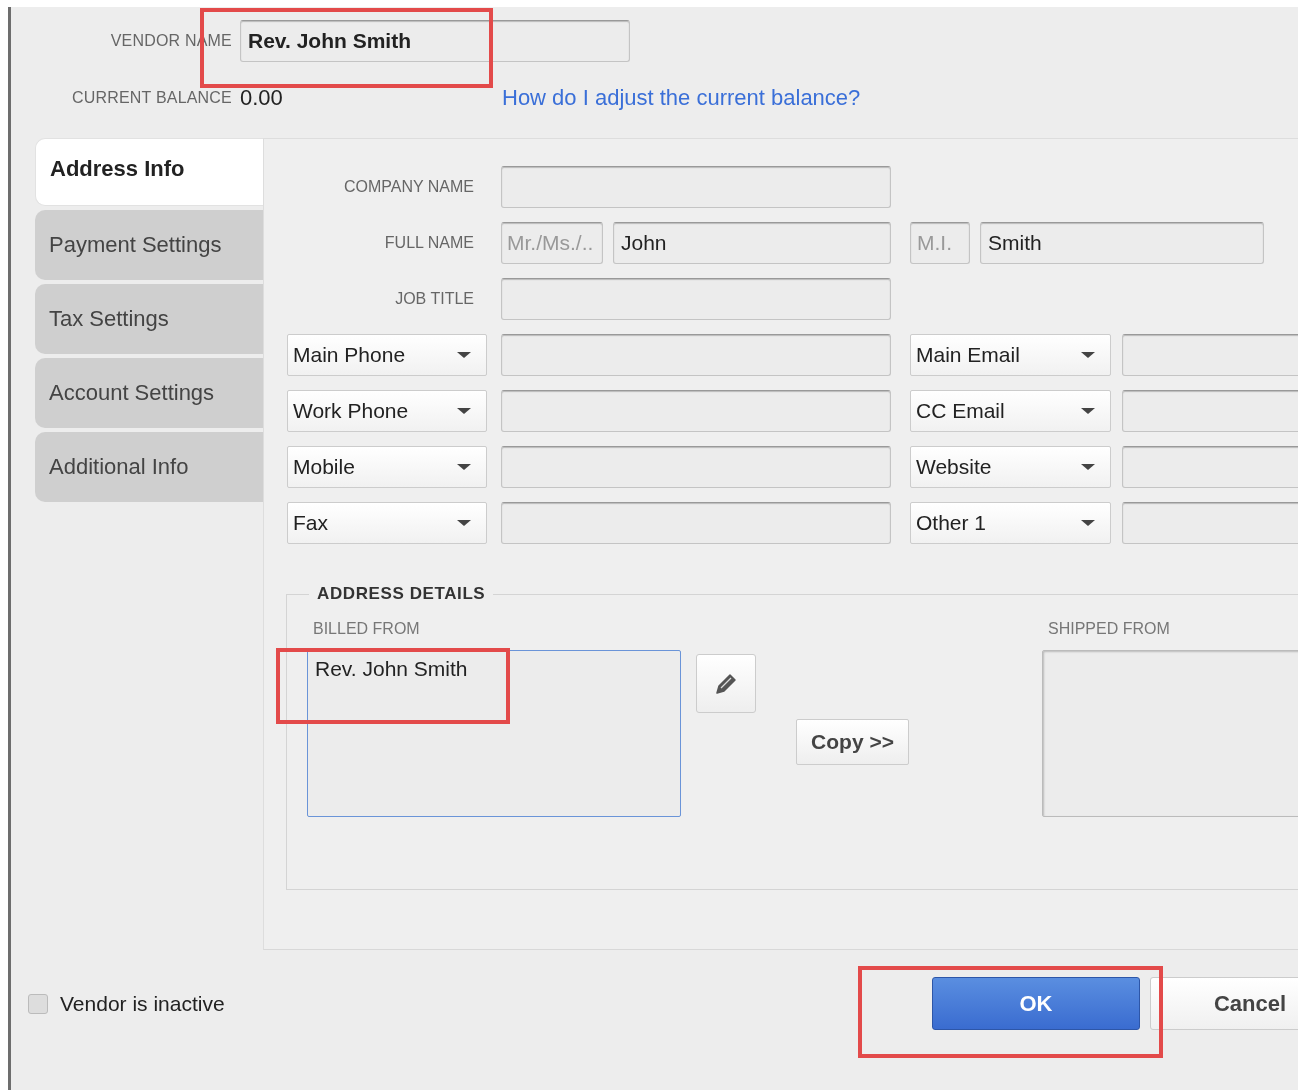  I want to click on ok-button: OK, so click(1036, 1003).